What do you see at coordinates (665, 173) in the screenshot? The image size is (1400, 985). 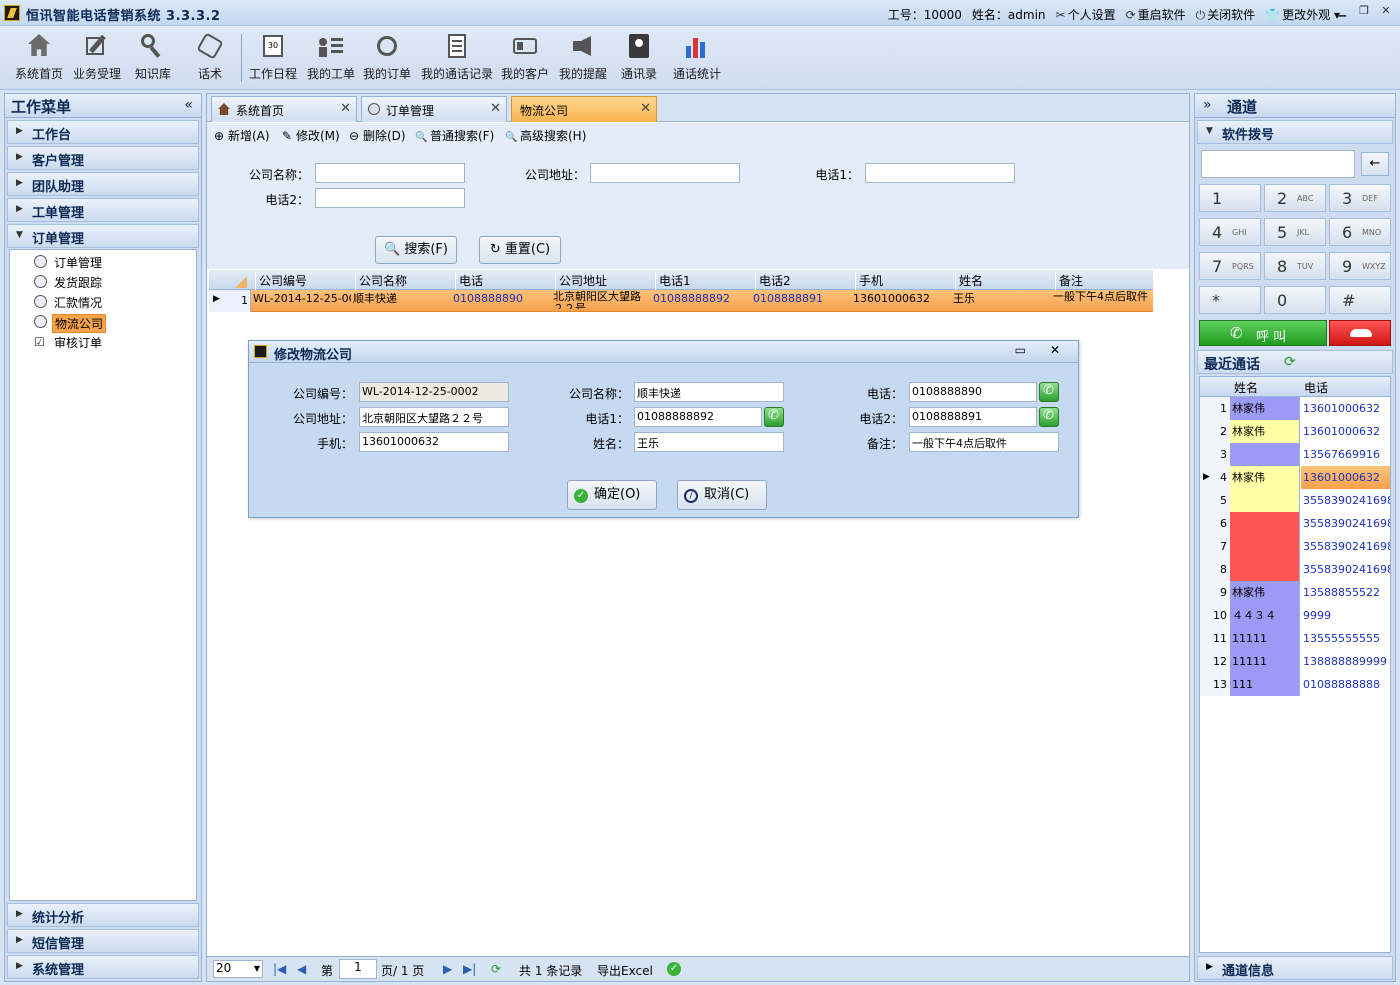 I see `company-address-input` at bounding box center [665, 173].